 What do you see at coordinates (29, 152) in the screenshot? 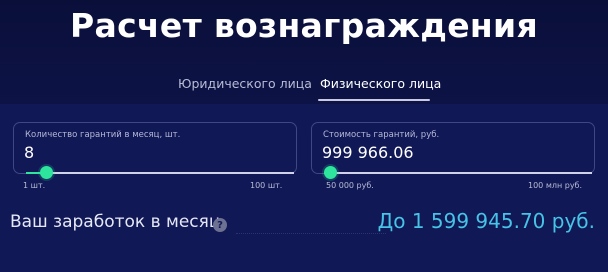
I see `guarantee-count-input: 8` at bounding box center [29, 152].